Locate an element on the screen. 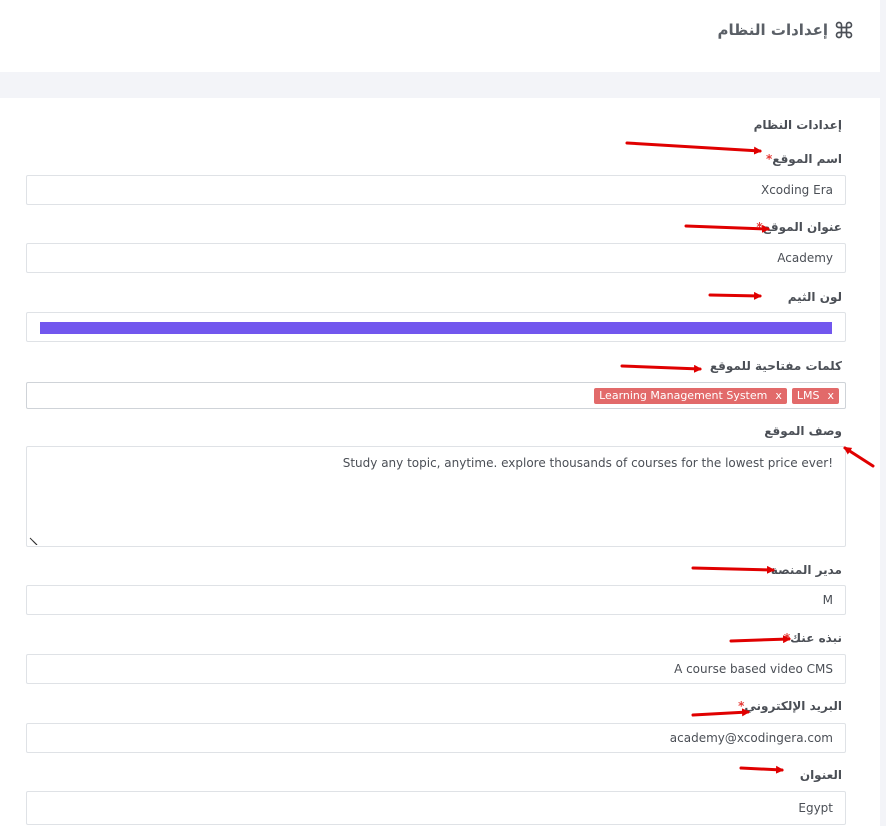 The image size is (886, 826). theme-color-swatch is located at coordinates (436, 328).